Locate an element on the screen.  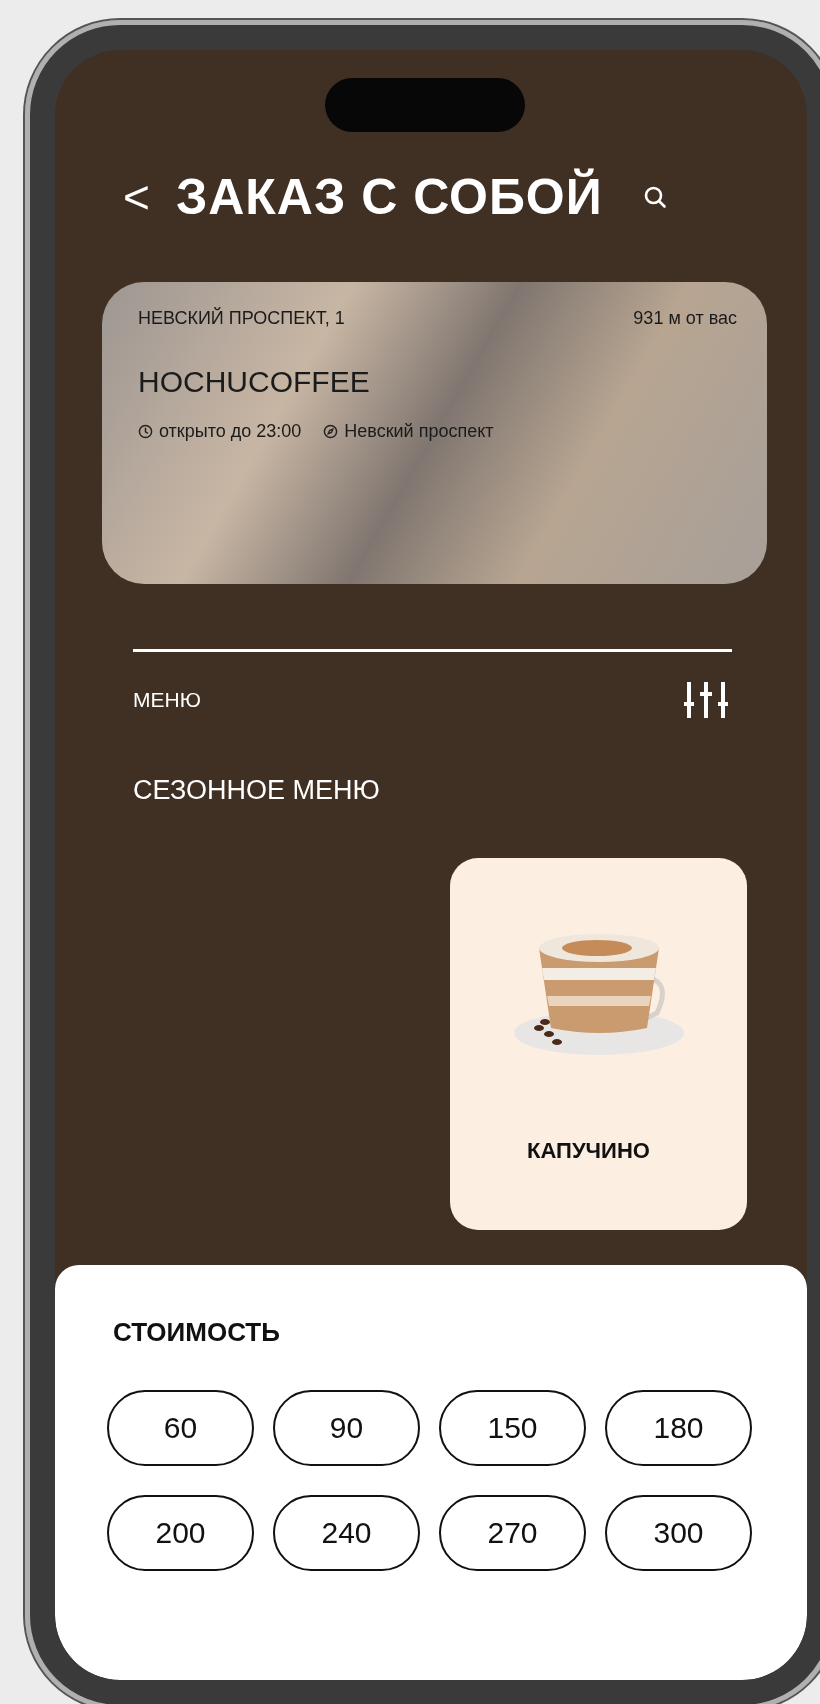
price-chip: 300 is located at coordinates (678, 1533).